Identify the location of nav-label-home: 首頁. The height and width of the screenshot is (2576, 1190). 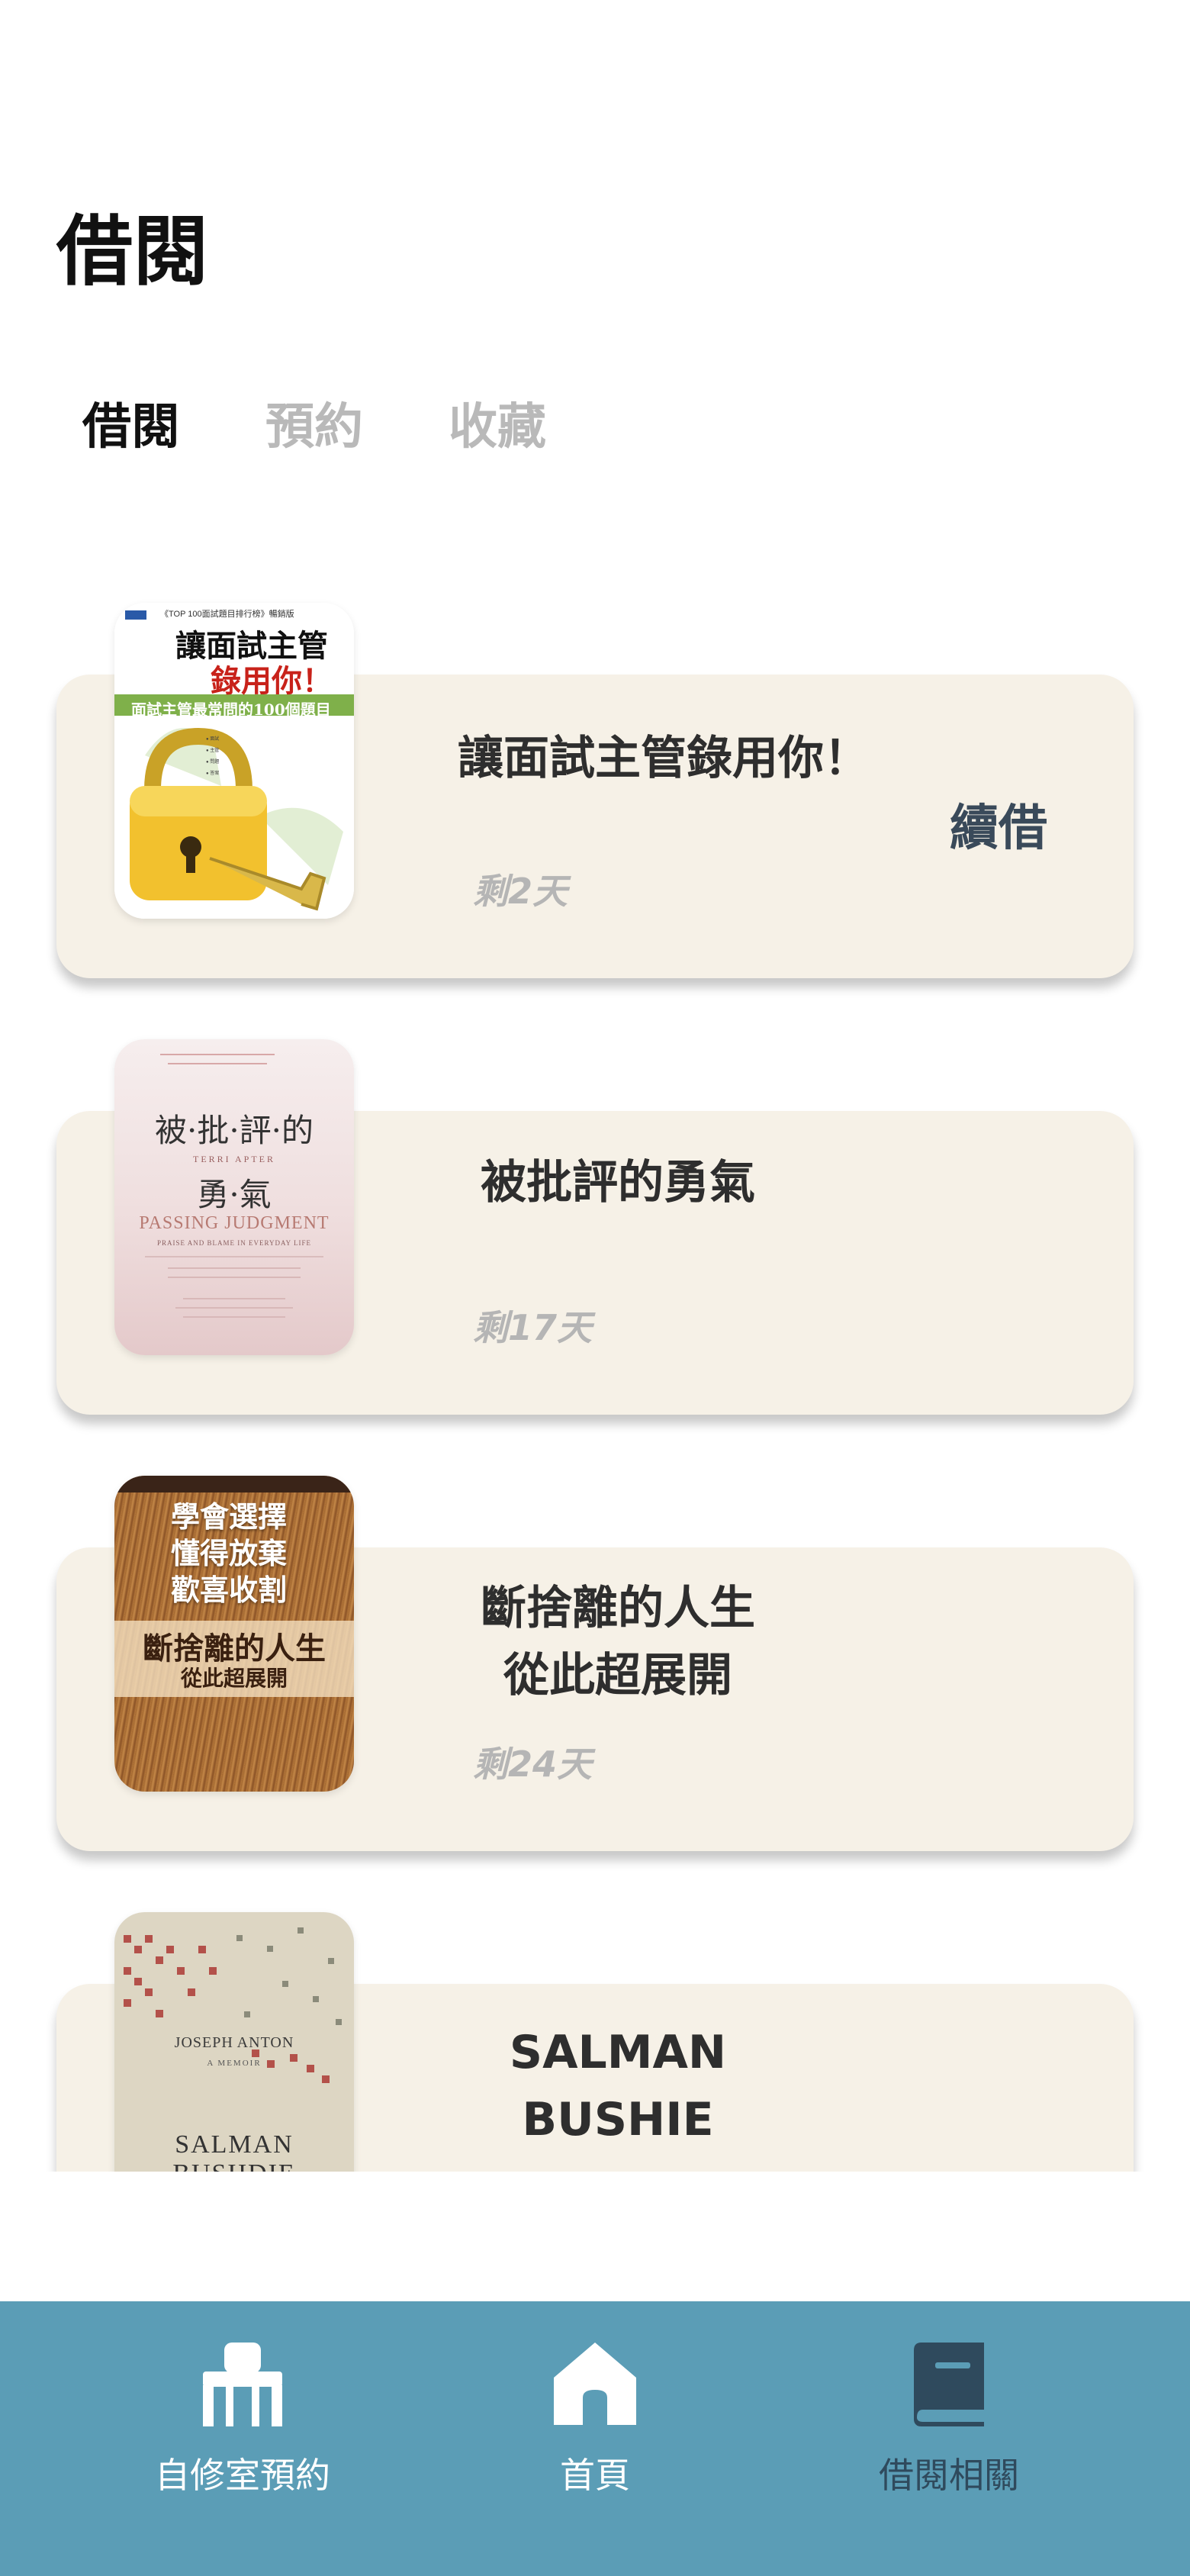
(595, 2475).